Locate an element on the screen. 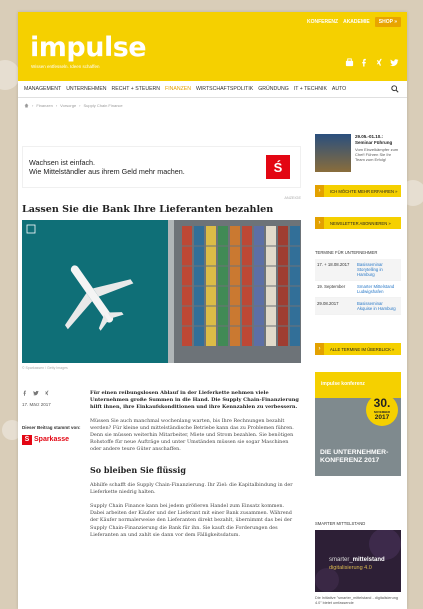 The image size is (423, 609). facebook-share-icon is located at coordinates (25, 393).